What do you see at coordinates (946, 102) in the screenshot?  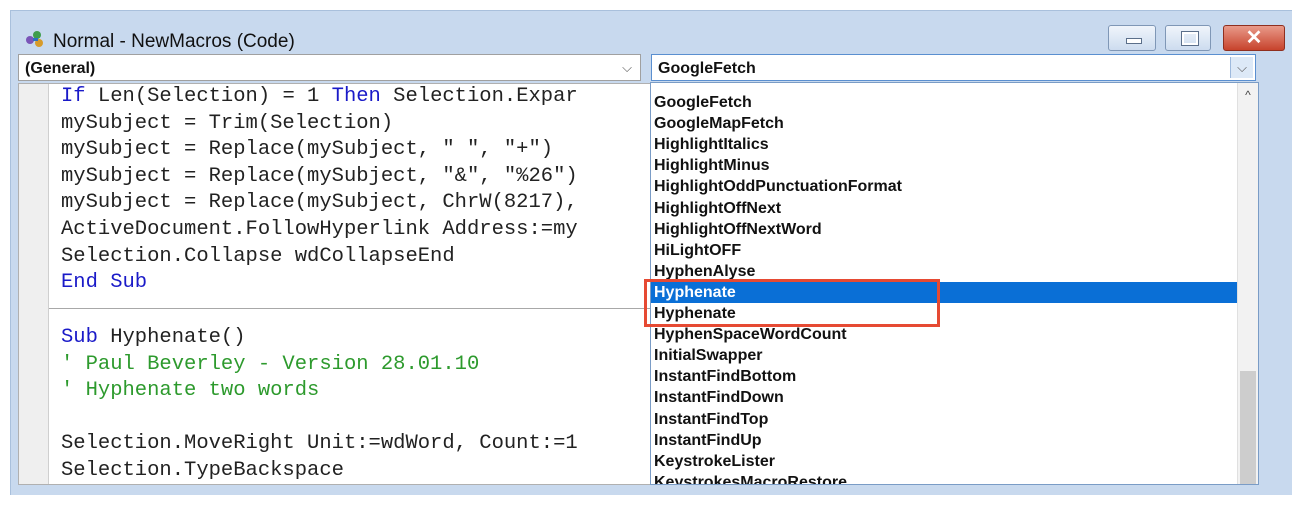 I see `dropdown-item: GoogleFetch` at bounding box center [946, 102].